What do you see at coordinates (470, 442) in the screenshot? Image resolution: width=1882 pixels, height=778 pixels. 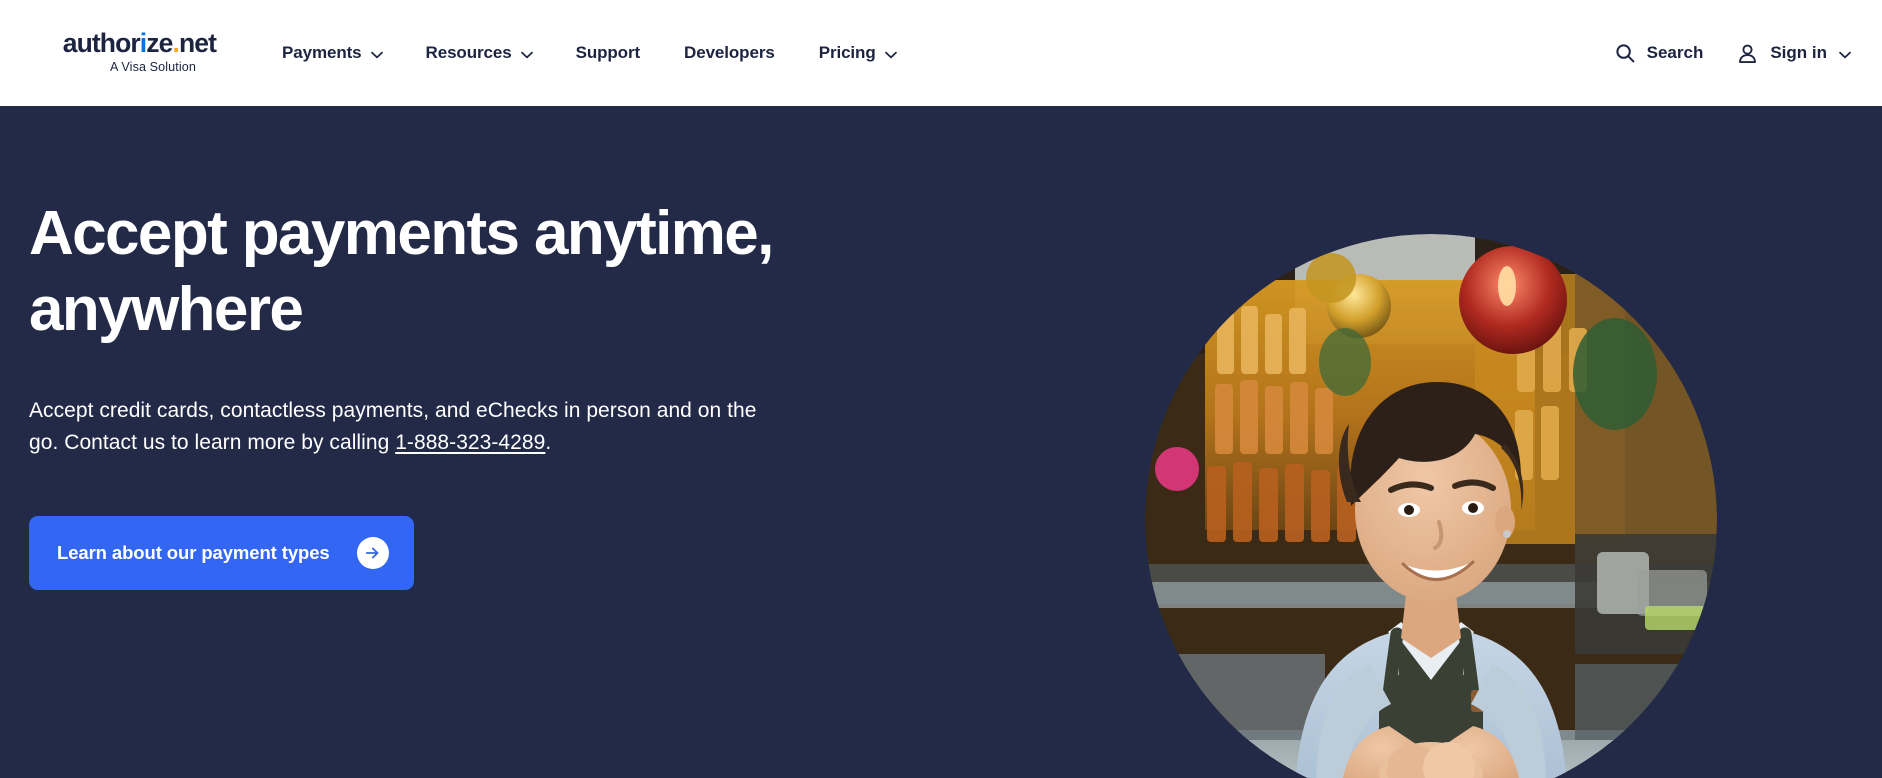 I see `phone-link: 1-888-323-4289` at bounding box center [470, 442].